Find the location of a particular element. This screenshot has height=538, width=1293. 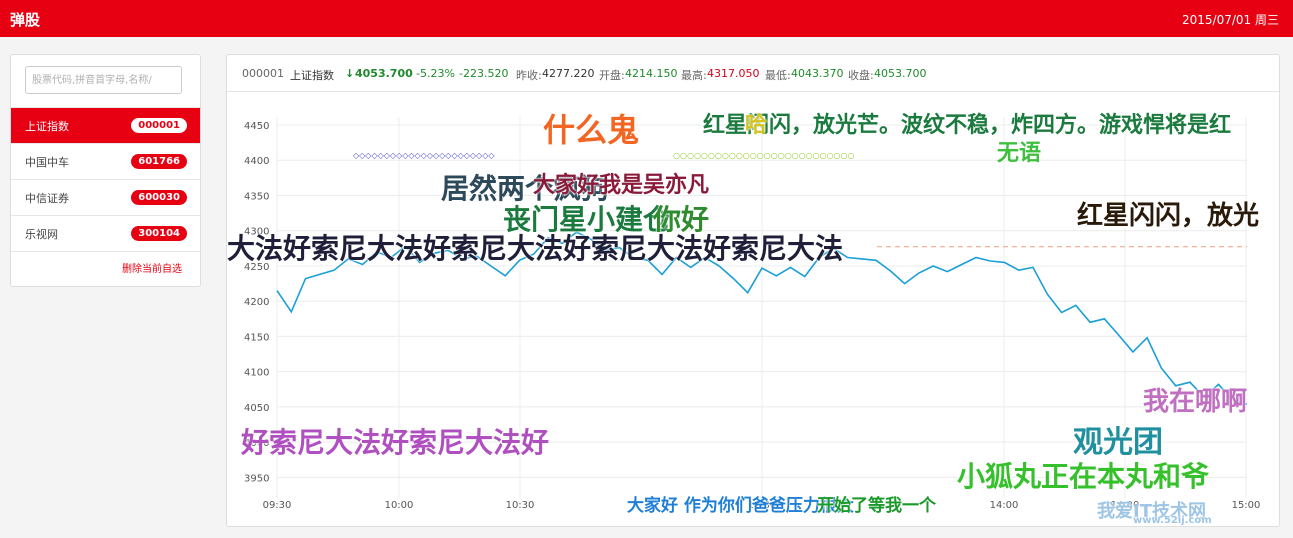

x-tick-label: 10:30 is located at coordinates (520, 505).